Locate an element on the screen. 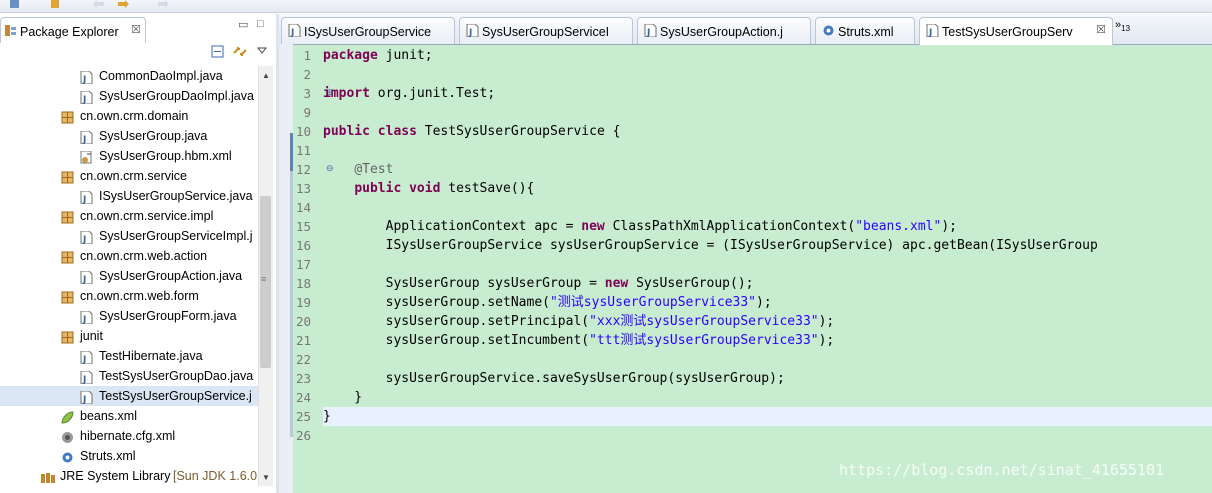 The image size is (1212, 493). line-number: 16 is located at coordinates (303, 245).